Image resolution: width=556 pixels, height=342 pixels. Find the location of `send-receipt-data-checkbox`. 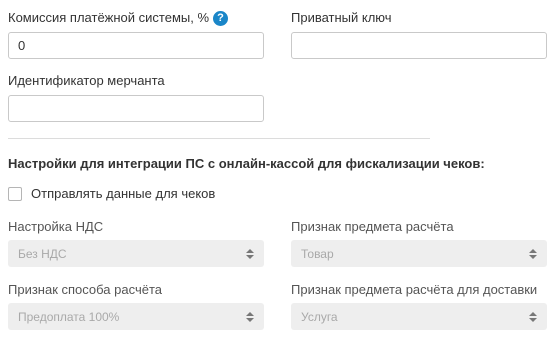

send-receipt-data-checkbox is located at coordinates (15, 193).